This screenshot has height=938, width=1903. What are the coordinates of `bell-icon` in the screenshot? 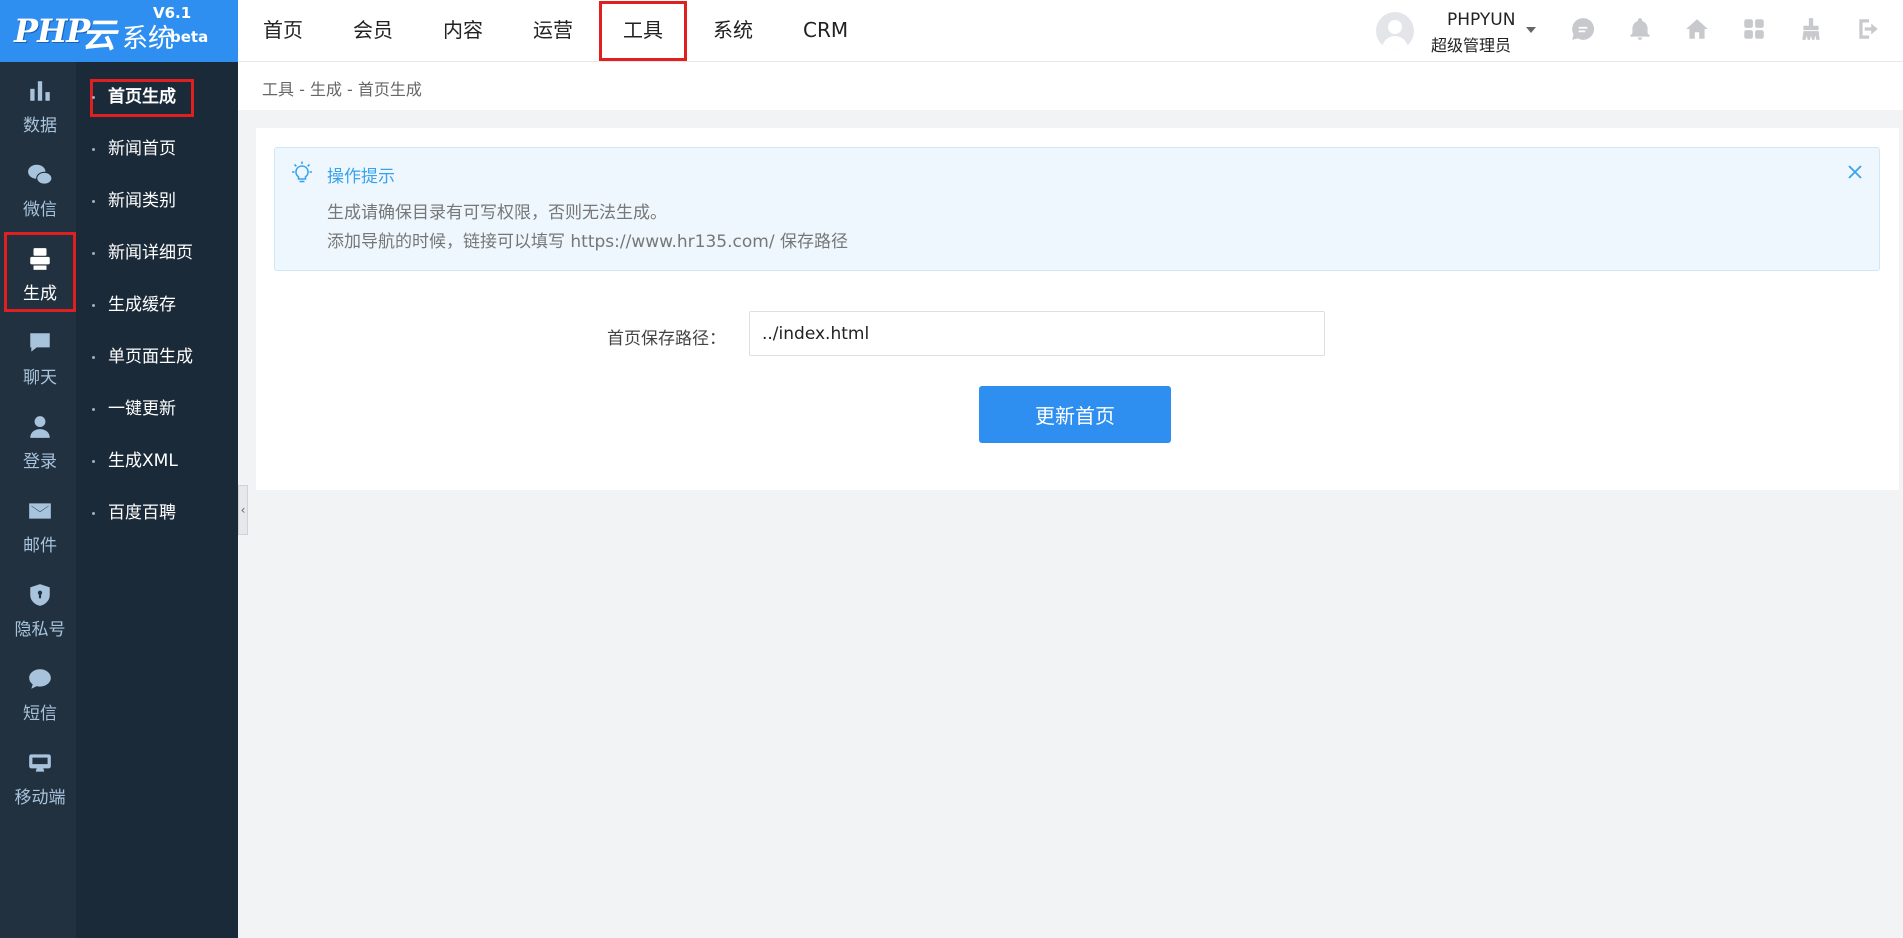 It's located at (1640, 29).